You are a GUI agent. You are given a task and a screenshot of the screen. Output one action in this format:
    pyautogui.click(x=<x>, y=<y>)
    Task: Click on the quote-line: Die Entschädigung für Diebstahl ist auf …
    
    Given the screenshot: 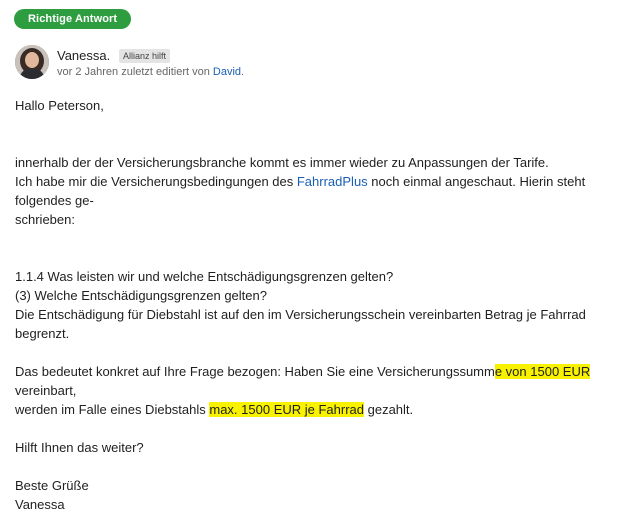 What is the action you would take?
    pyautogui.click(x=300, y=324)
    